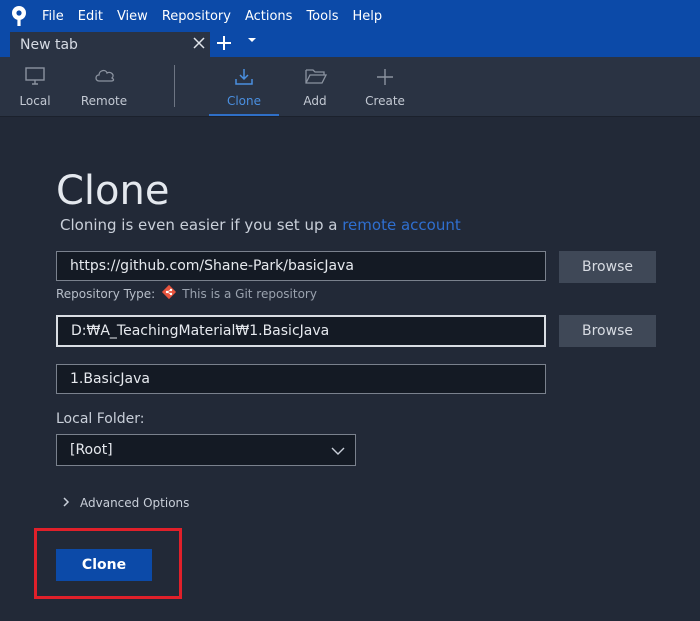  What do you see at coordinates (66, 503) in the screenshot?
I see `chevron-right-icon` at bounding box center [66, 503].